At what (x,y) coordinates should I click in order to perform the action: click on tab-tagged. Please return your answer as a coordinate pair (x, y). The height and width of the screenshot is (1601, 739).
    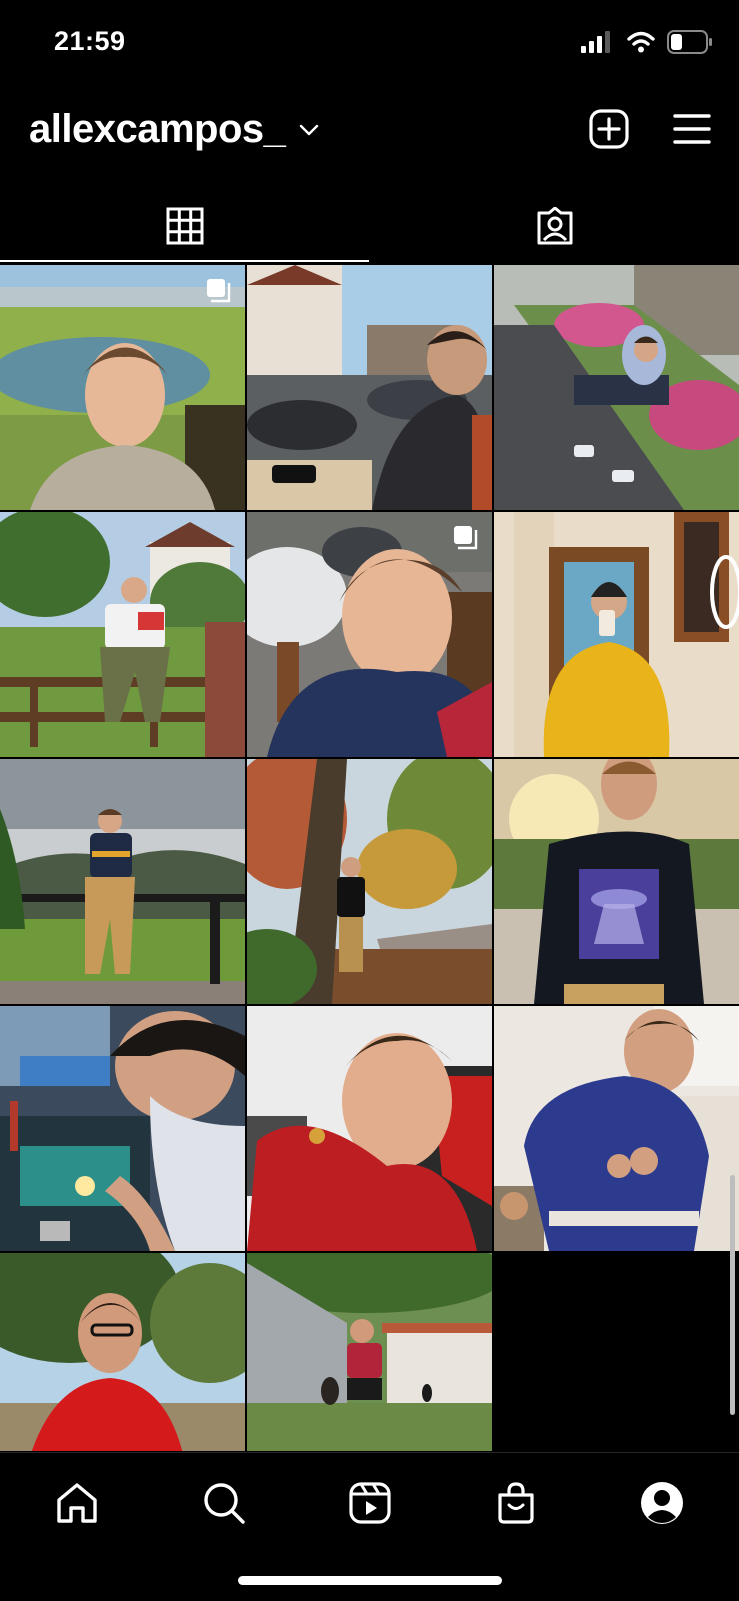
    Looking at the image, I should click on (554, 226).